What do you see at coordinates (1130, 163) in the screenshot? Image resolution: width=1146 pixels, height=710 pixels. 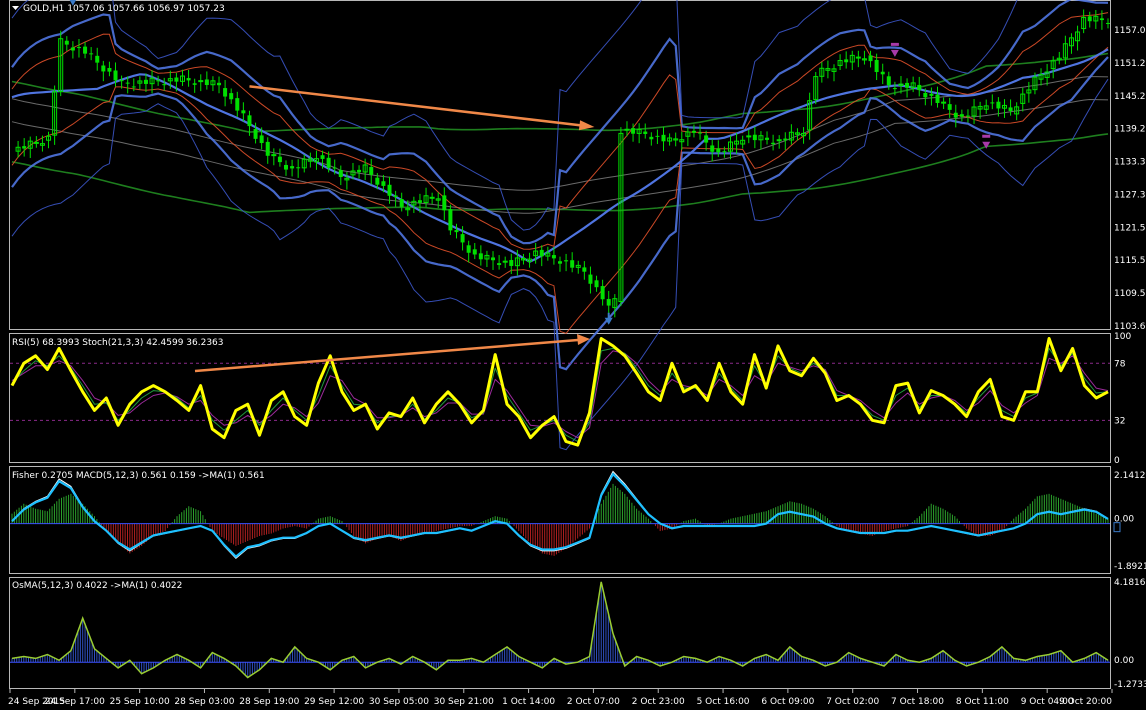 I see `price-axis-tick: 1133.39` at bounding box center [1130, 163].